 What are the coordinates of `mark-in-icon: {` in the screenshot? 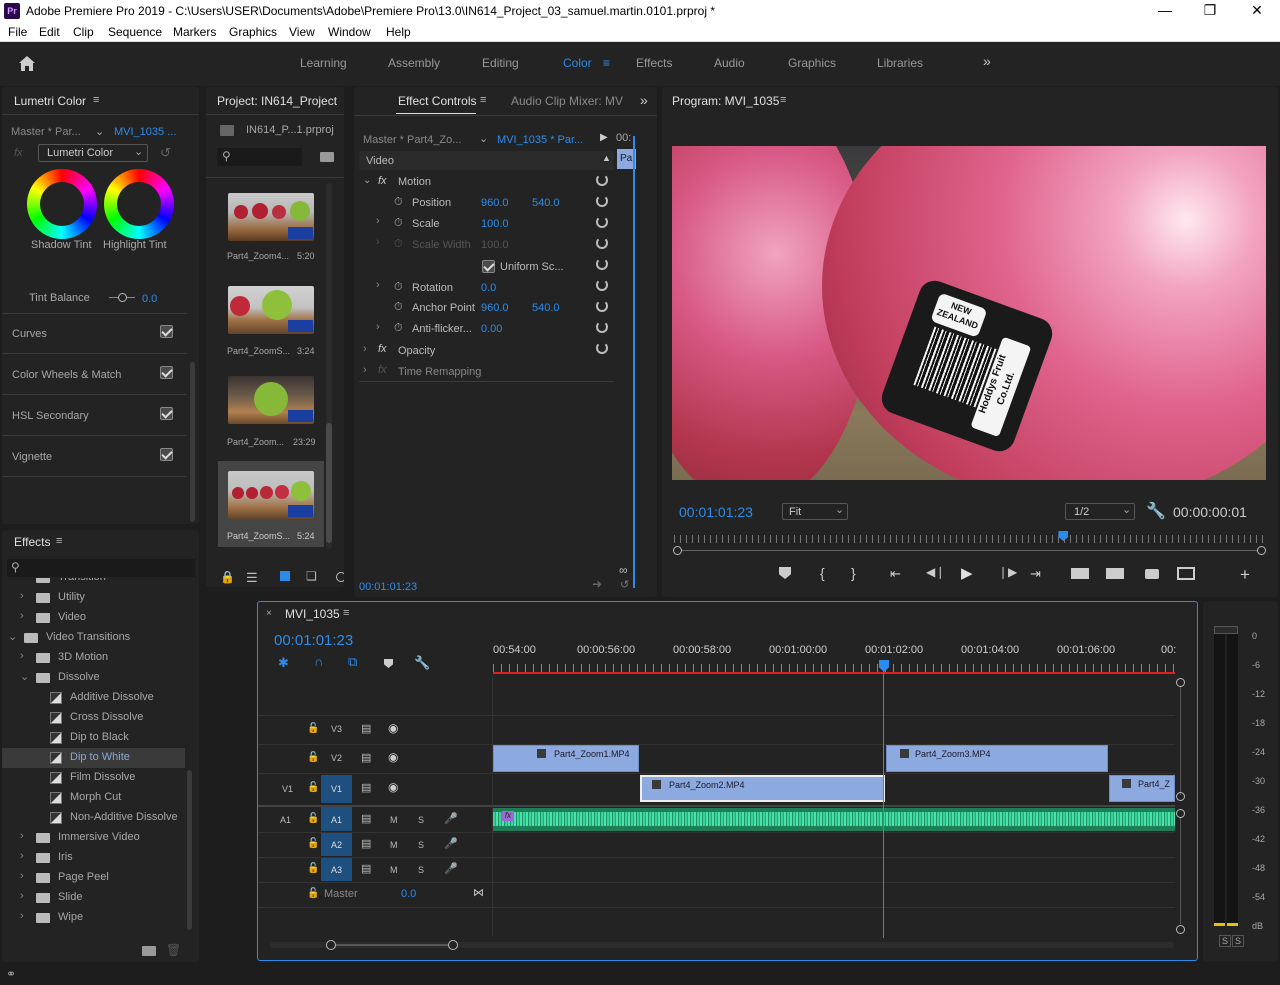 It's located at (822, 573).